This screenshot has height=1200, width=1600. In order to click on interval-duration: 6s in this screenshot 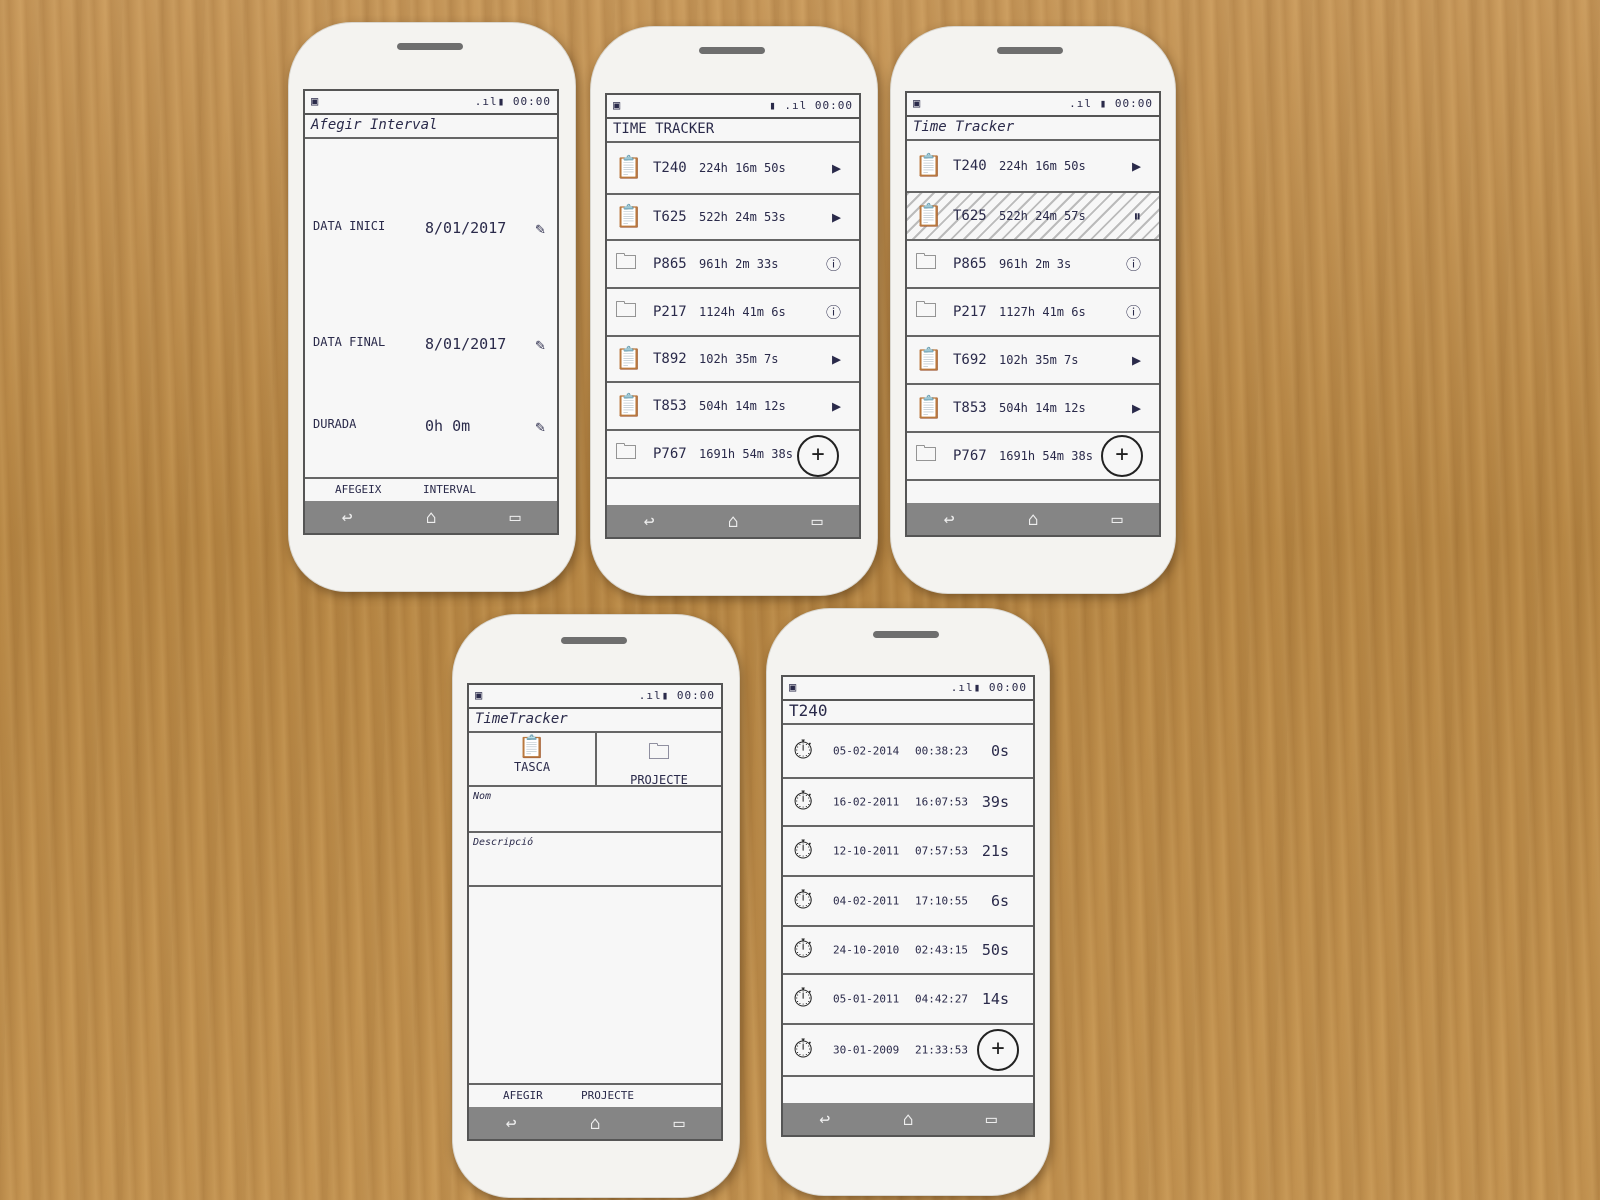, I will do `click(999, 901)`.